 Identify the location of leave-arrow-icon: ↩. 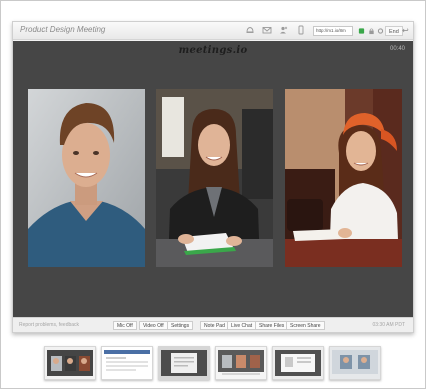
(405, 31).